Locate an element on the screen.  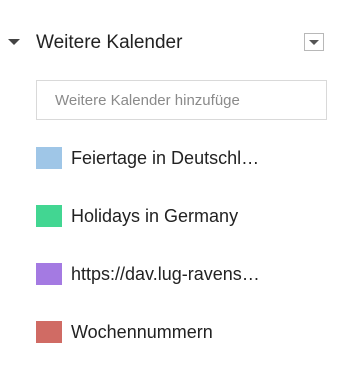
calendar-label: Holidays in Germany is located at coordinates (155, 216).